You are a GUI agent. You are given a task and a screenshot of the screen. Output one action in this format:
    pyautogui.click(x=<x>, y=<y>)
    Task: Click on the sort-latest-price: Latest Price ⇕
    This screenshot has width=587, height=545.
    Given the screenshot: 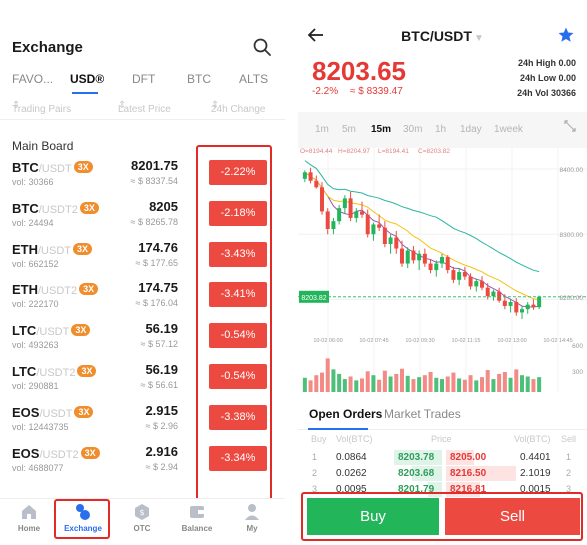 What is the action you would take?
    pyautogui.click(x=144, y=107)
    